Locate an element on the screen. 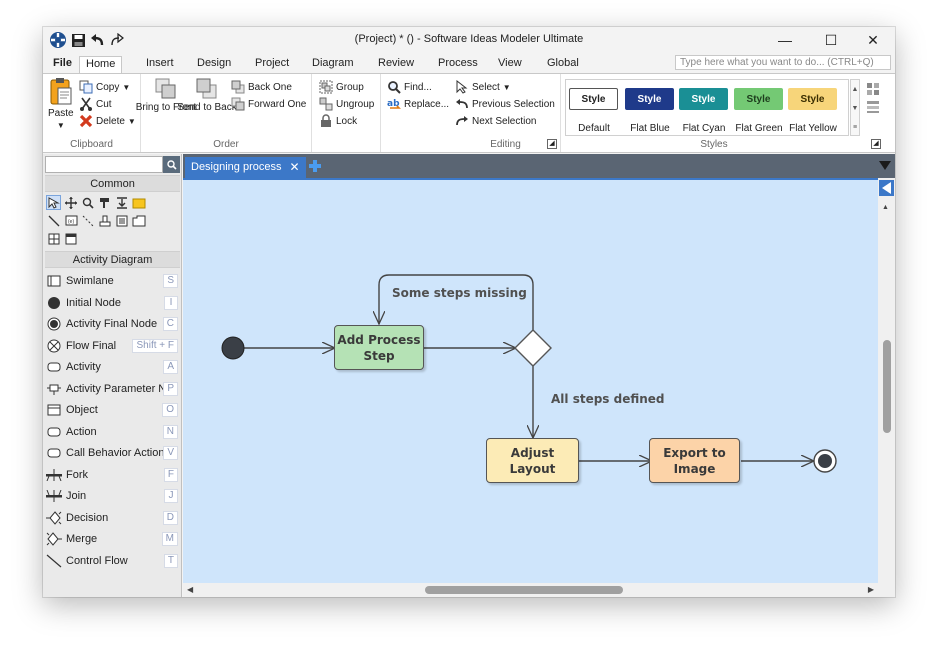  tab-global: Global is located at coordinates (563, 64).